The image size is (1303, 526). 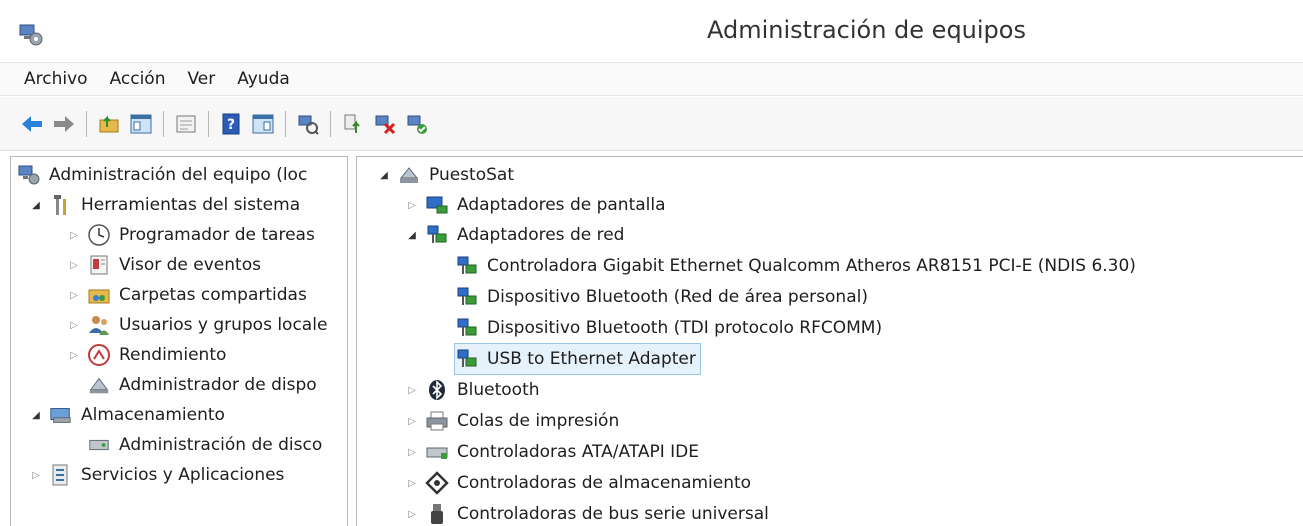 I want to click on tree-item-label: Herramientas del sistema, so click(x=191, y=205).